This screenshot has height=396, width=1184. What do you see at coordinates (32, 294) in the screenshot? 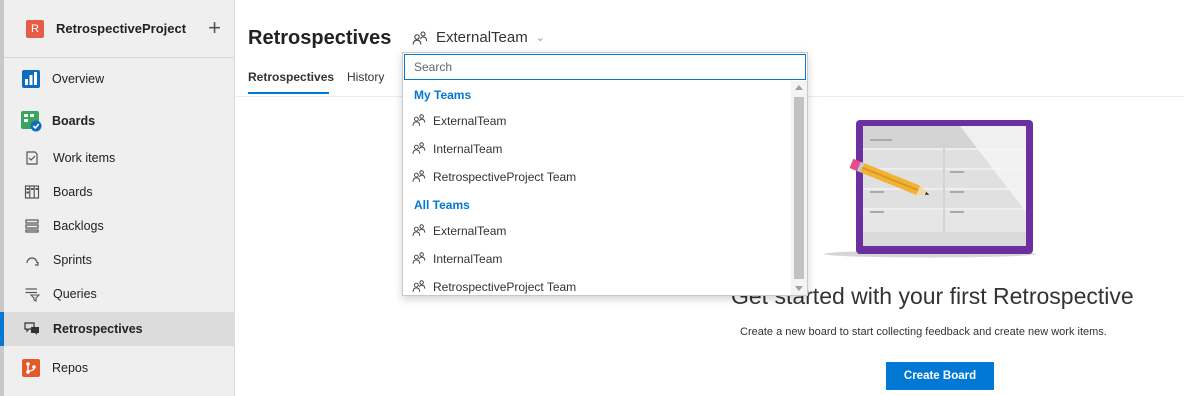
I see `queries-icon` at bounding box center [32, 294].